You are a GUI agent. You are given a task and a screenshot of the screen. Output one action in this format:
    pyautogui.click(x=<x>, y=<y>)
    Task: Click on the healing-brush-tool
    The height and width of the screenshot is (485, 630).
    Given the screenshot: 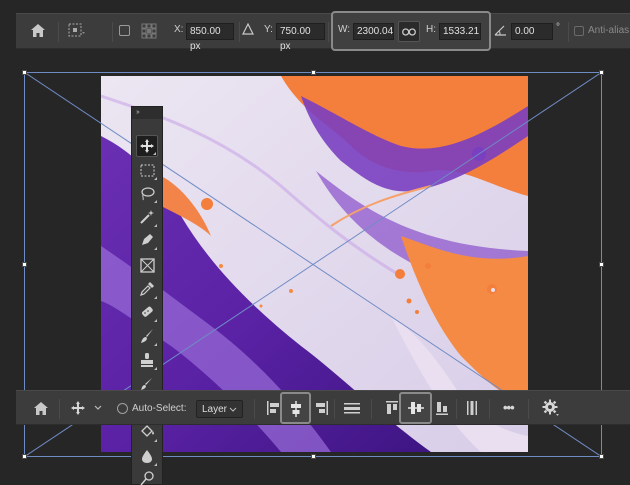 What is the action you would take?
    pyautogui.click(x=147, y=312)
    